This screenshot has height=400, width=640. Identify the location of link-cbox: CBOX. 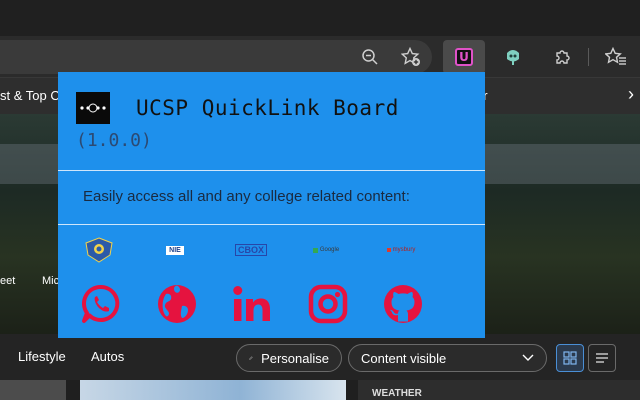
(251, 250).